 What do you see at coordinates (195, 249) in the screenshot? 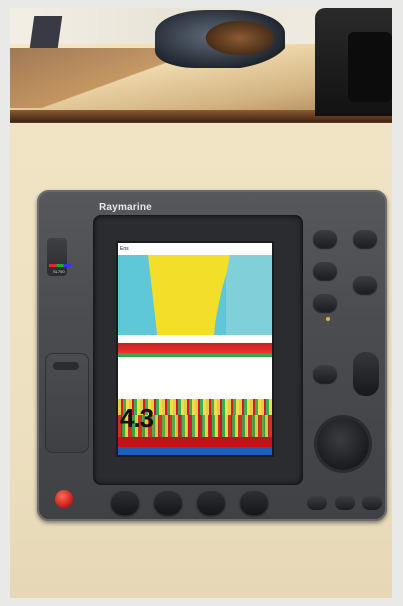
I see `screen-header: Ens` at bounding box center [195, 249].